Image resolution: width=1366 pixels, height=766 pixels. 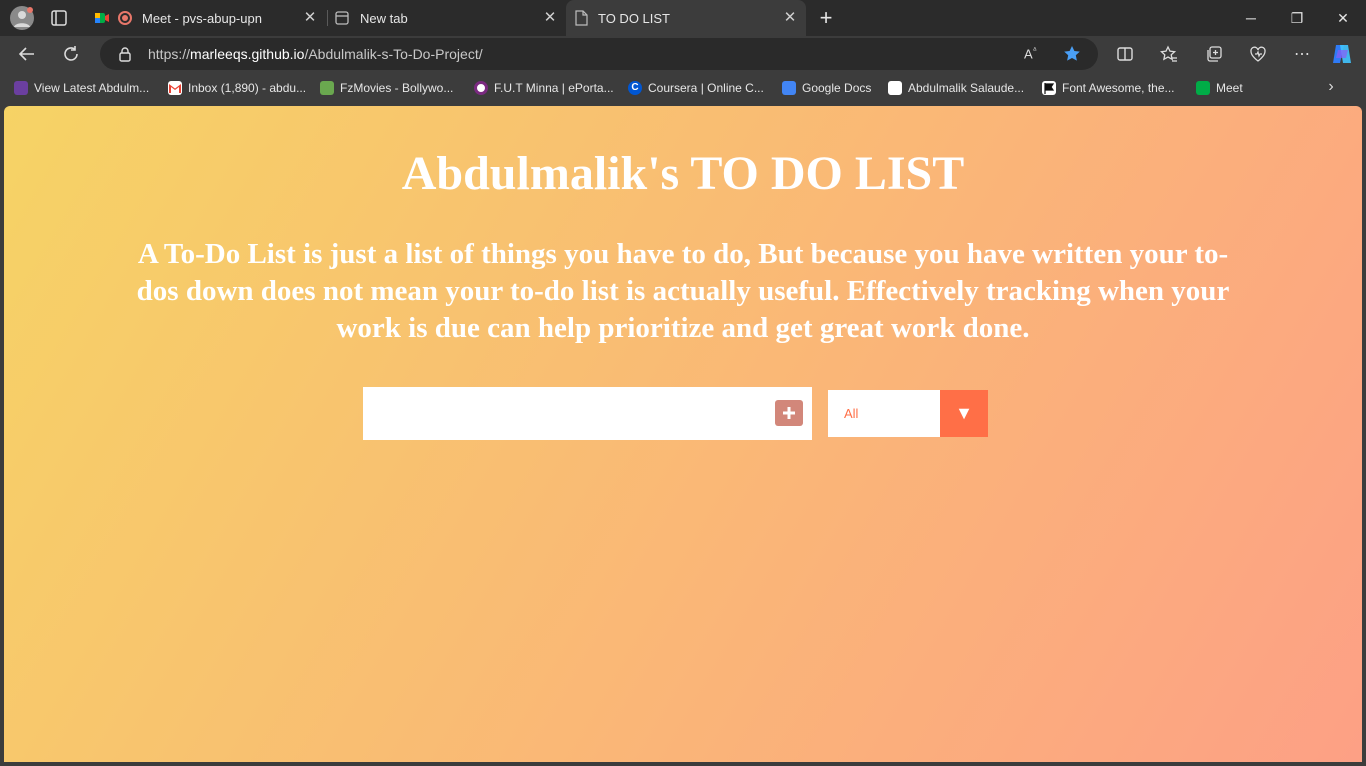 I want to click on copilot-icon, so click(x=1342, y=54).